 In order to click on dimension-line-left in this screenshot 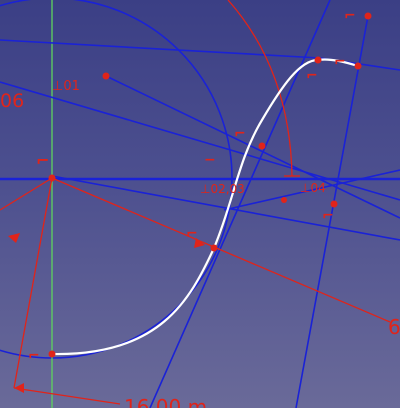, I will do `click(26, 194)`.